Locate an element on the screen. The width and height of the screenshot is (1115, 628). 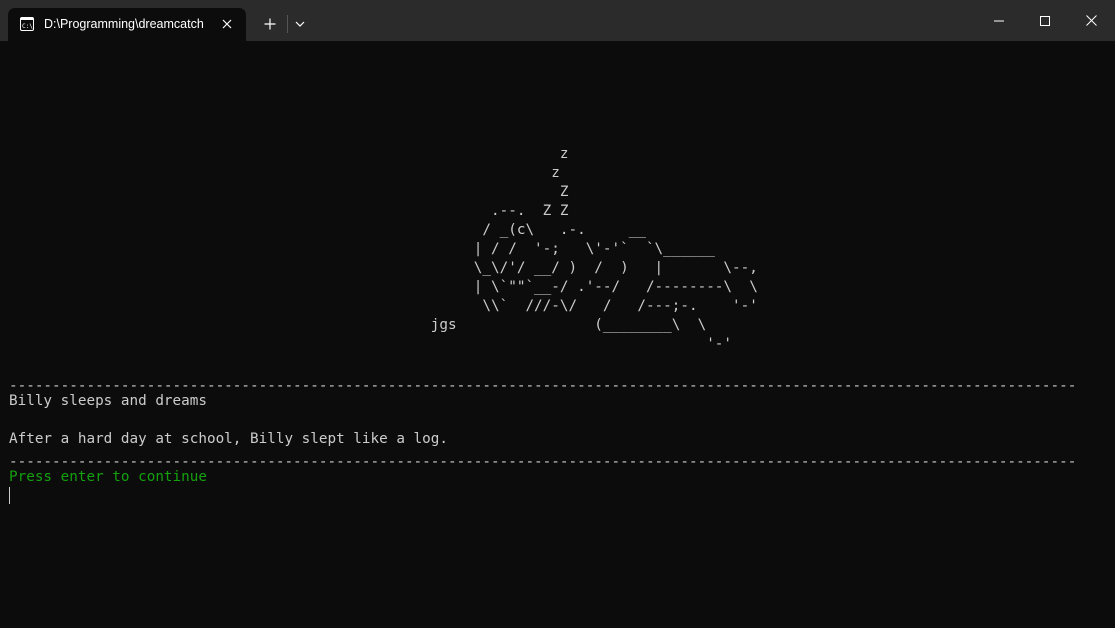
ascii-art-line: / _(c\ .-. __ is located at coordinates (327, 230).